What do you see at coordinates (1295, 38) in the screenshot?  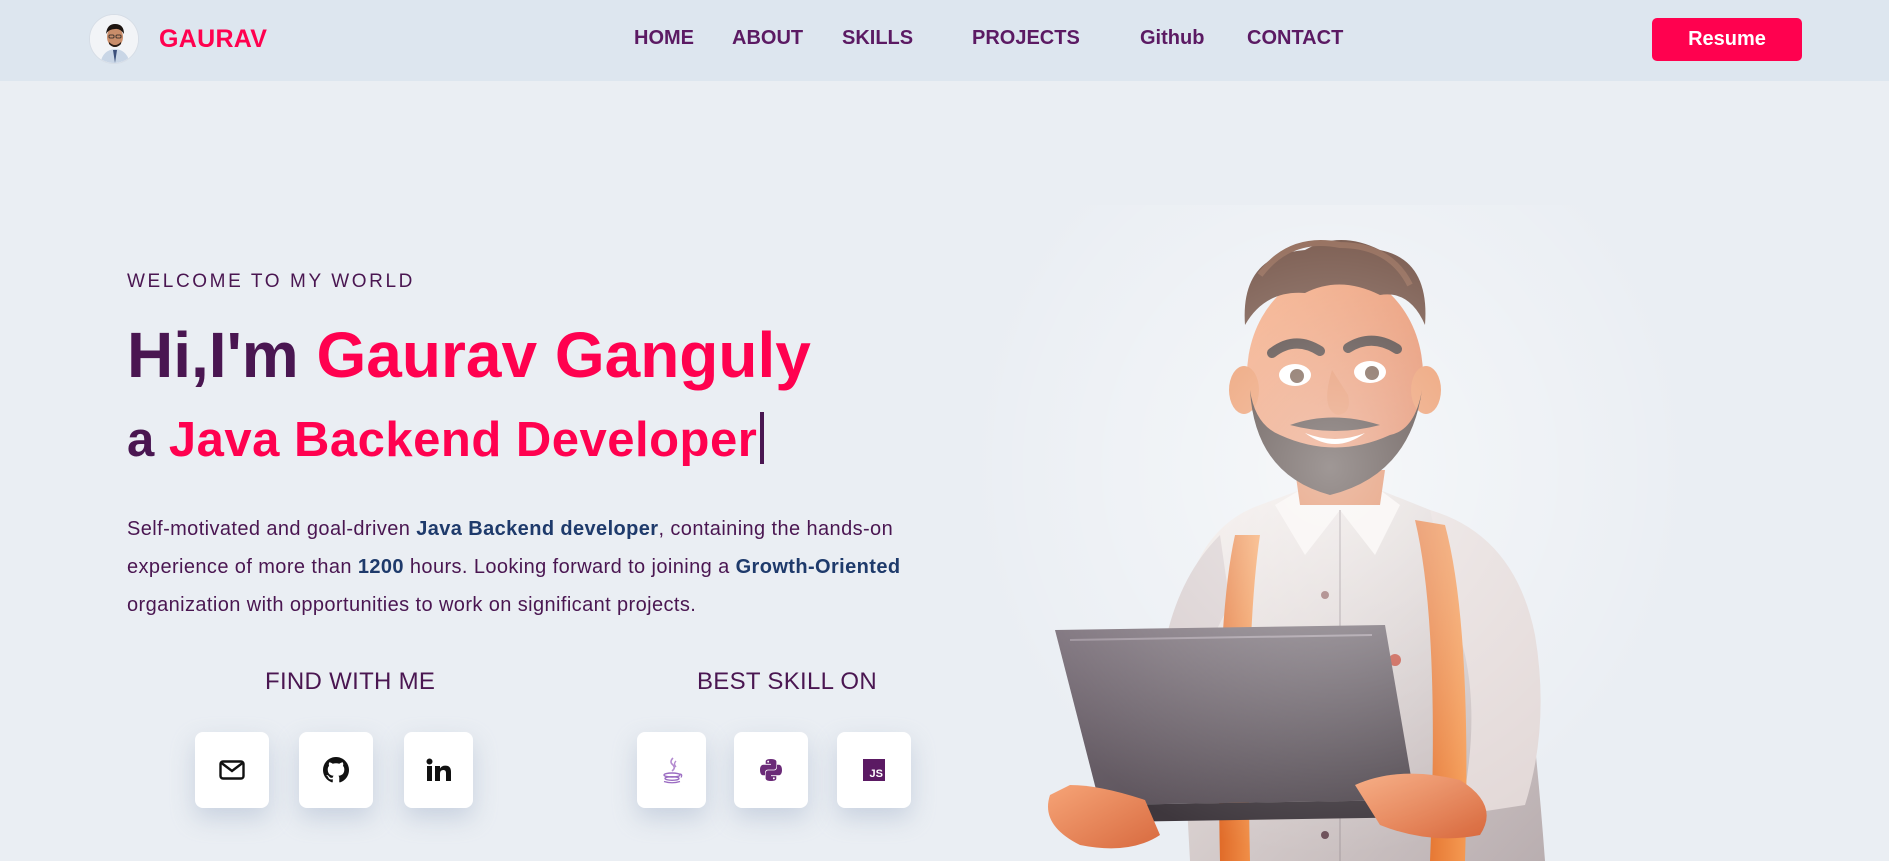 I see `nav-contact: CONTACT` at bounding box center [1295, 38].